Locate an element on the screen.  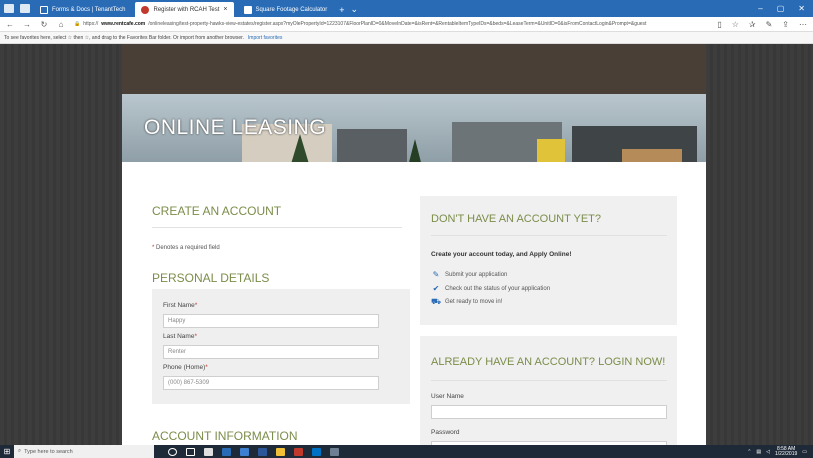
file-explorer-icon is located at coordinates (280, 451).